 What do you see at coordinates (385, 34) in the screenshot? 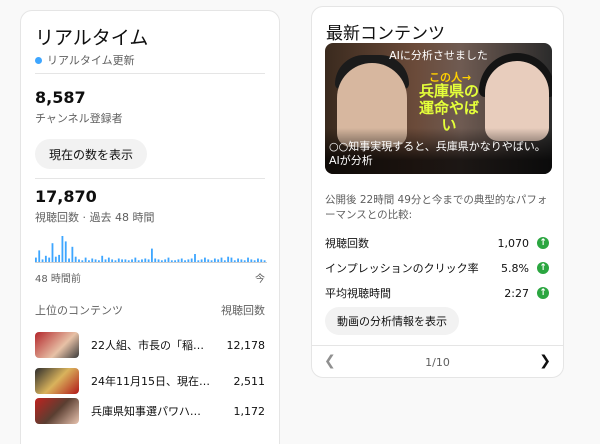
I see `latest-content-title: 最新コンテンツ` at bounding box center [385, 34].